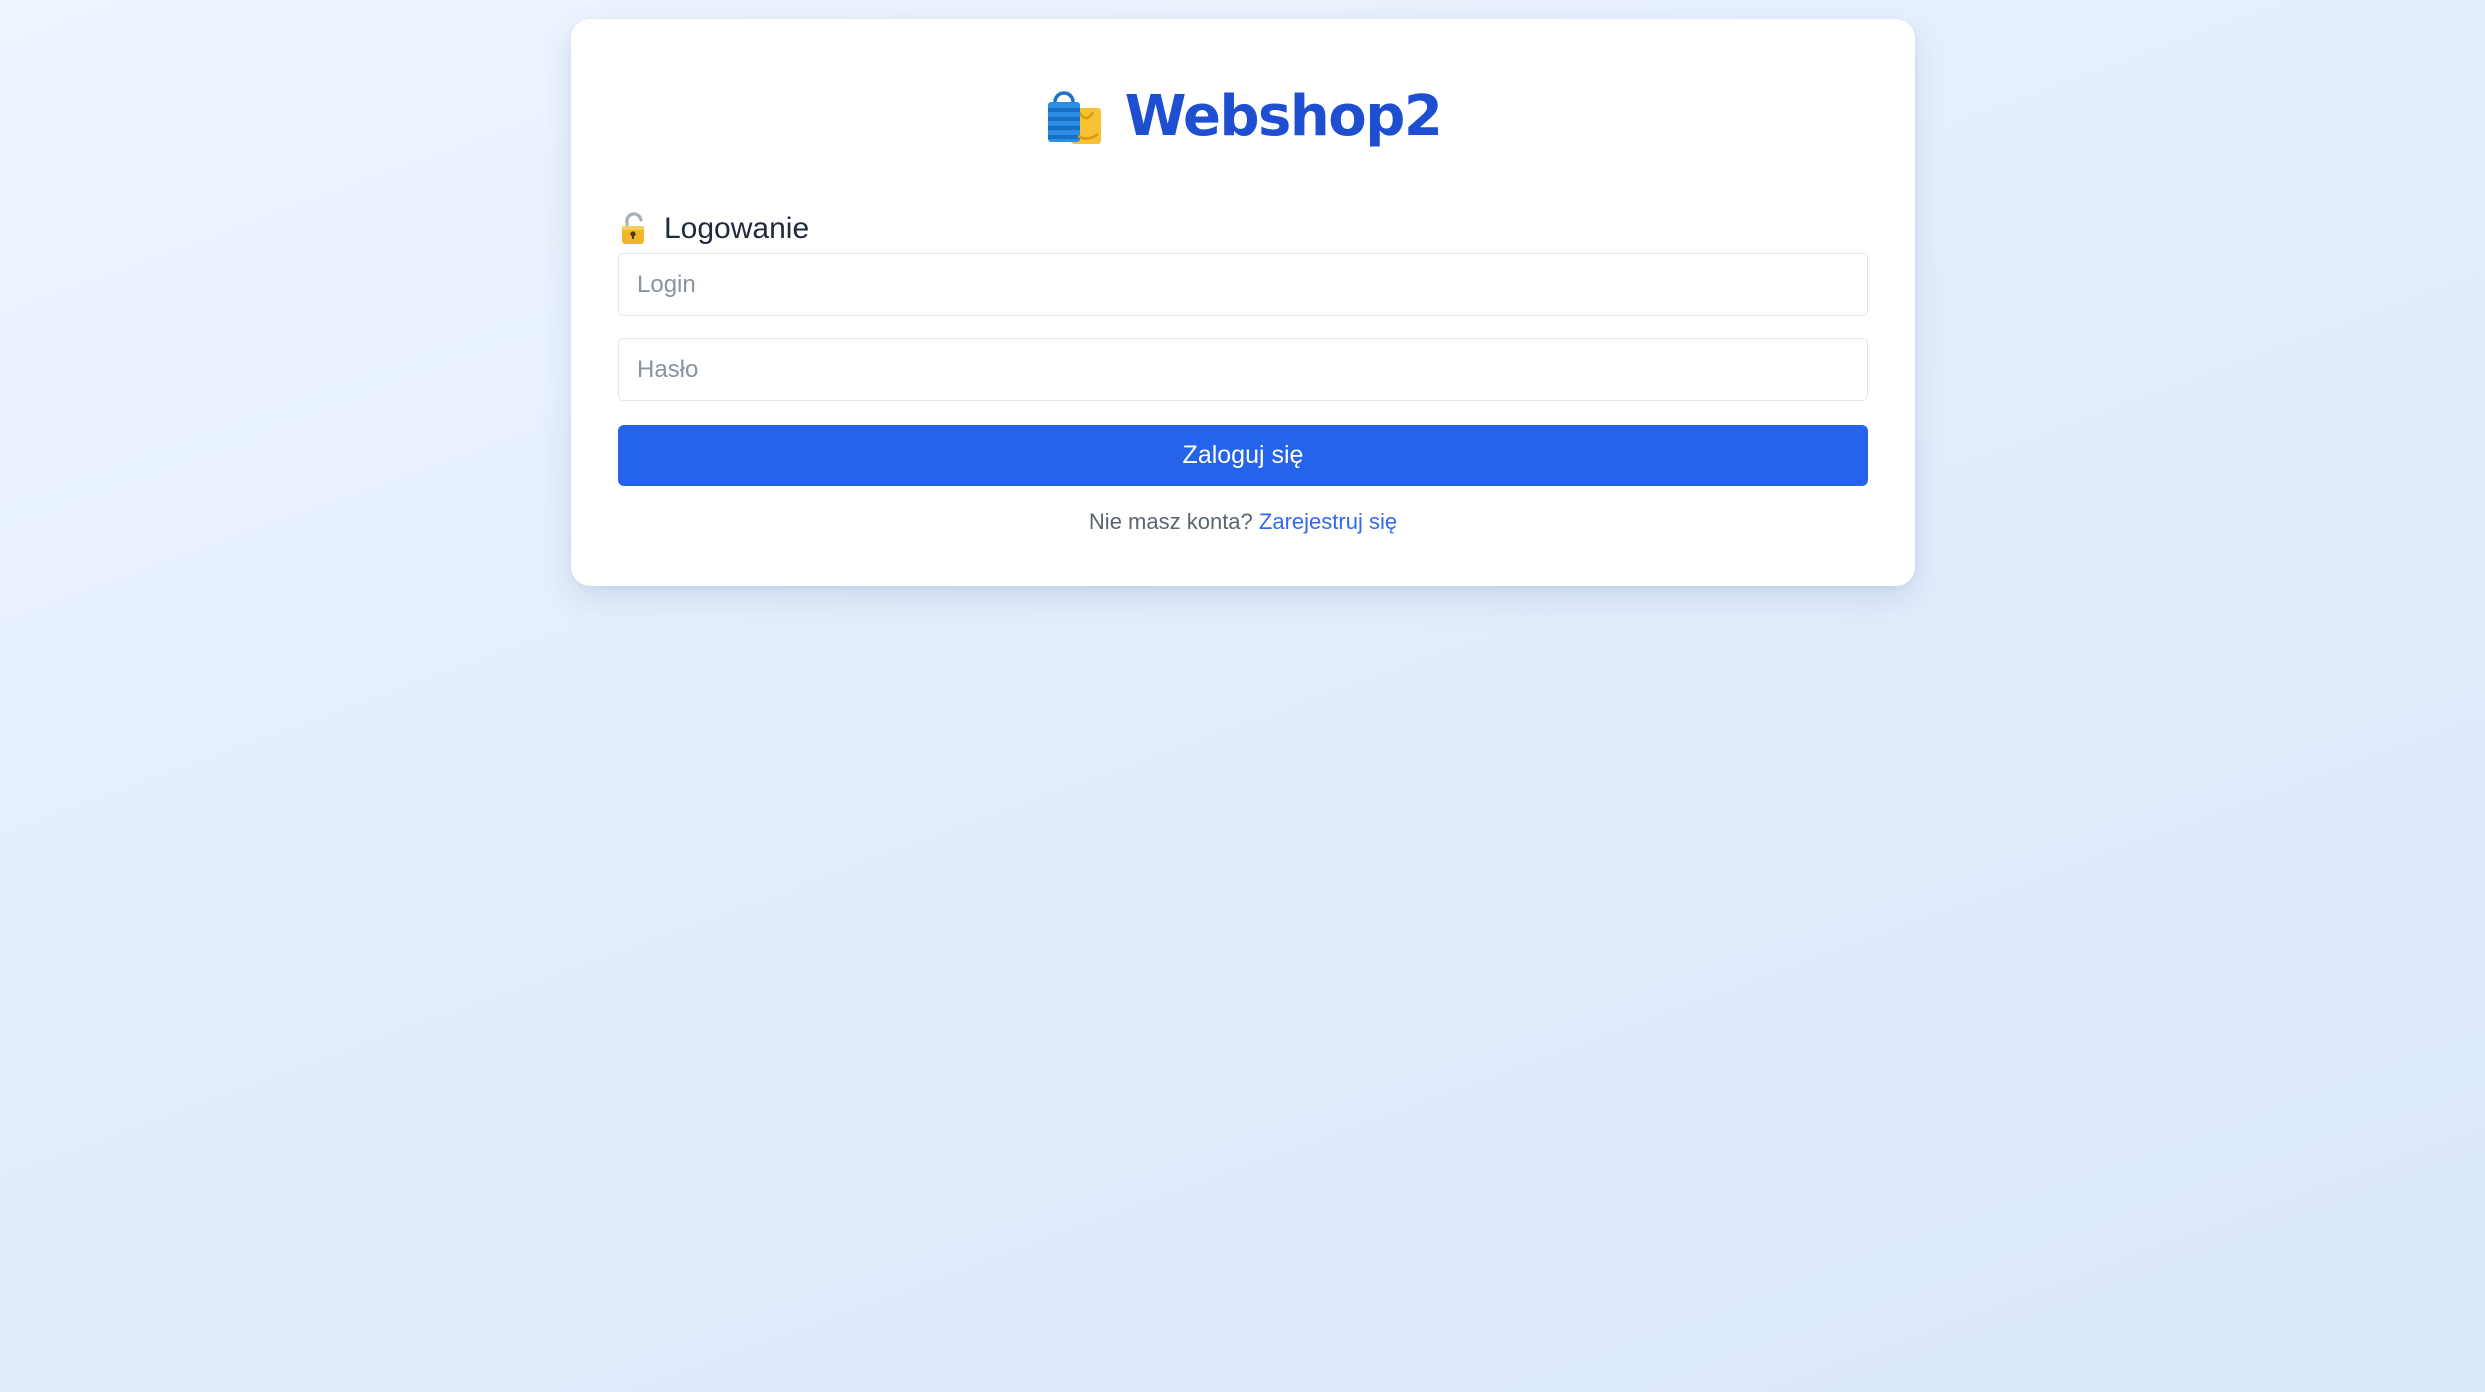 The image size is (2485, 1392). What do you see at coordinates (1170, 521) in the screenshot?
I see `register-prompt-text: Nie masz konta?` at bounding box center [1170, 521].